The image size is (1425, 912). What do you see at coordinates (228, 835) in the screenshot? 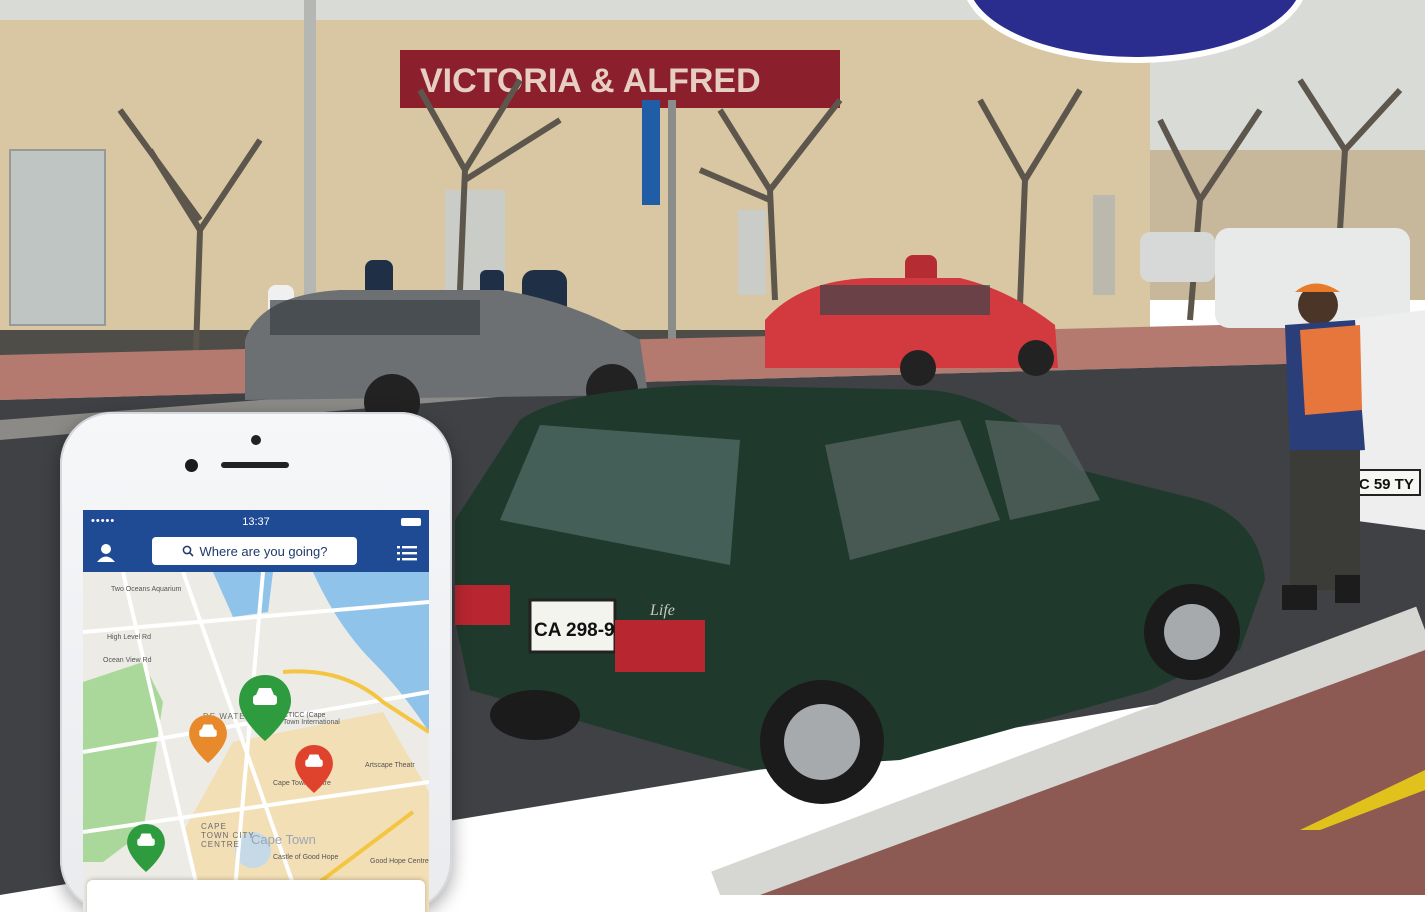
I see `map-label-city-centre: CAPE TOWN CITY CENTRE` at bounding box center [228, 835].